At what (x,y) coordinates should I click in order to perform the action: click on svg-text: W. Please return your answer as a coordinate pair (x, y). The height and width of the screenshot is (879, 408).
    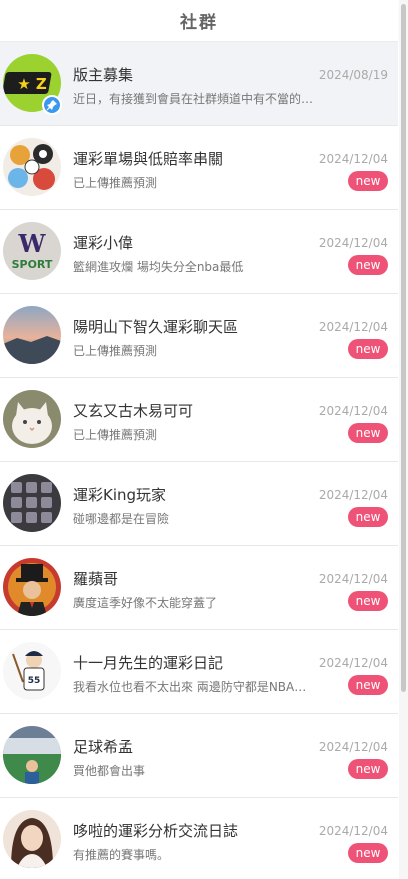
    Looking at the image, I should click on (32, 243).